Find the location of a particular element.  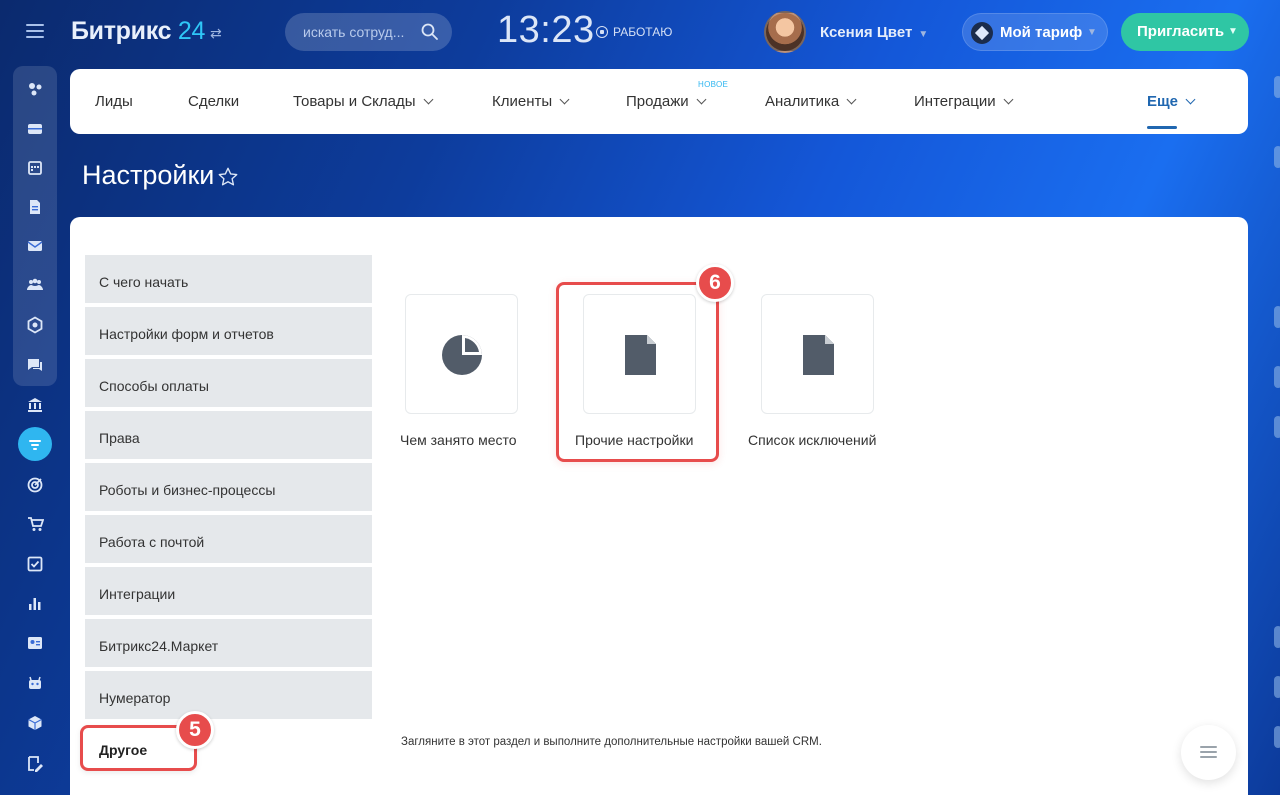

active-tab-indicator is located at coordinates (1162, 127).